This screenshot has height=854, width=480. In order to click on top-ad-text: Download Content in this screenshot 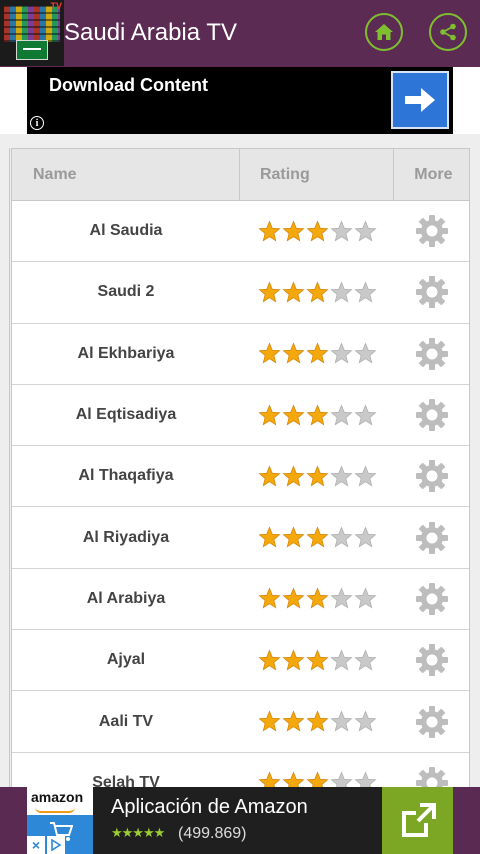, I will do `click(128, 85)`.